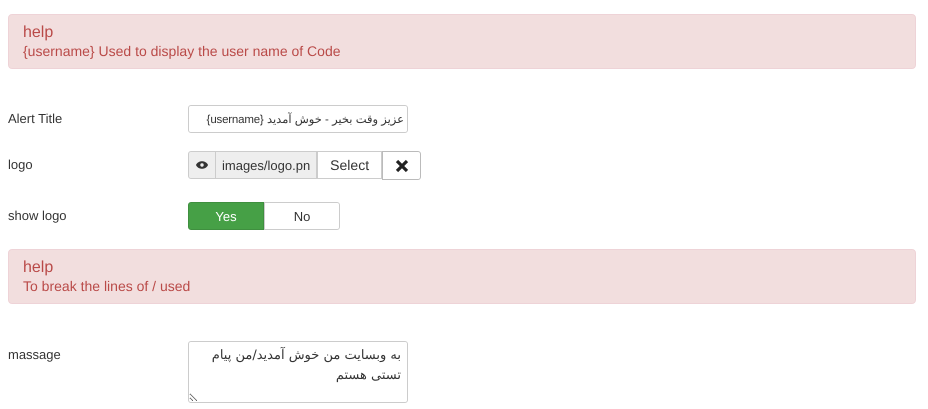 The height and width of the screenshot is (409, 928). I want to click on message-textarea: به وبسایت من خوش آمدید/من پیام تستی هستم, so click(298, 372).